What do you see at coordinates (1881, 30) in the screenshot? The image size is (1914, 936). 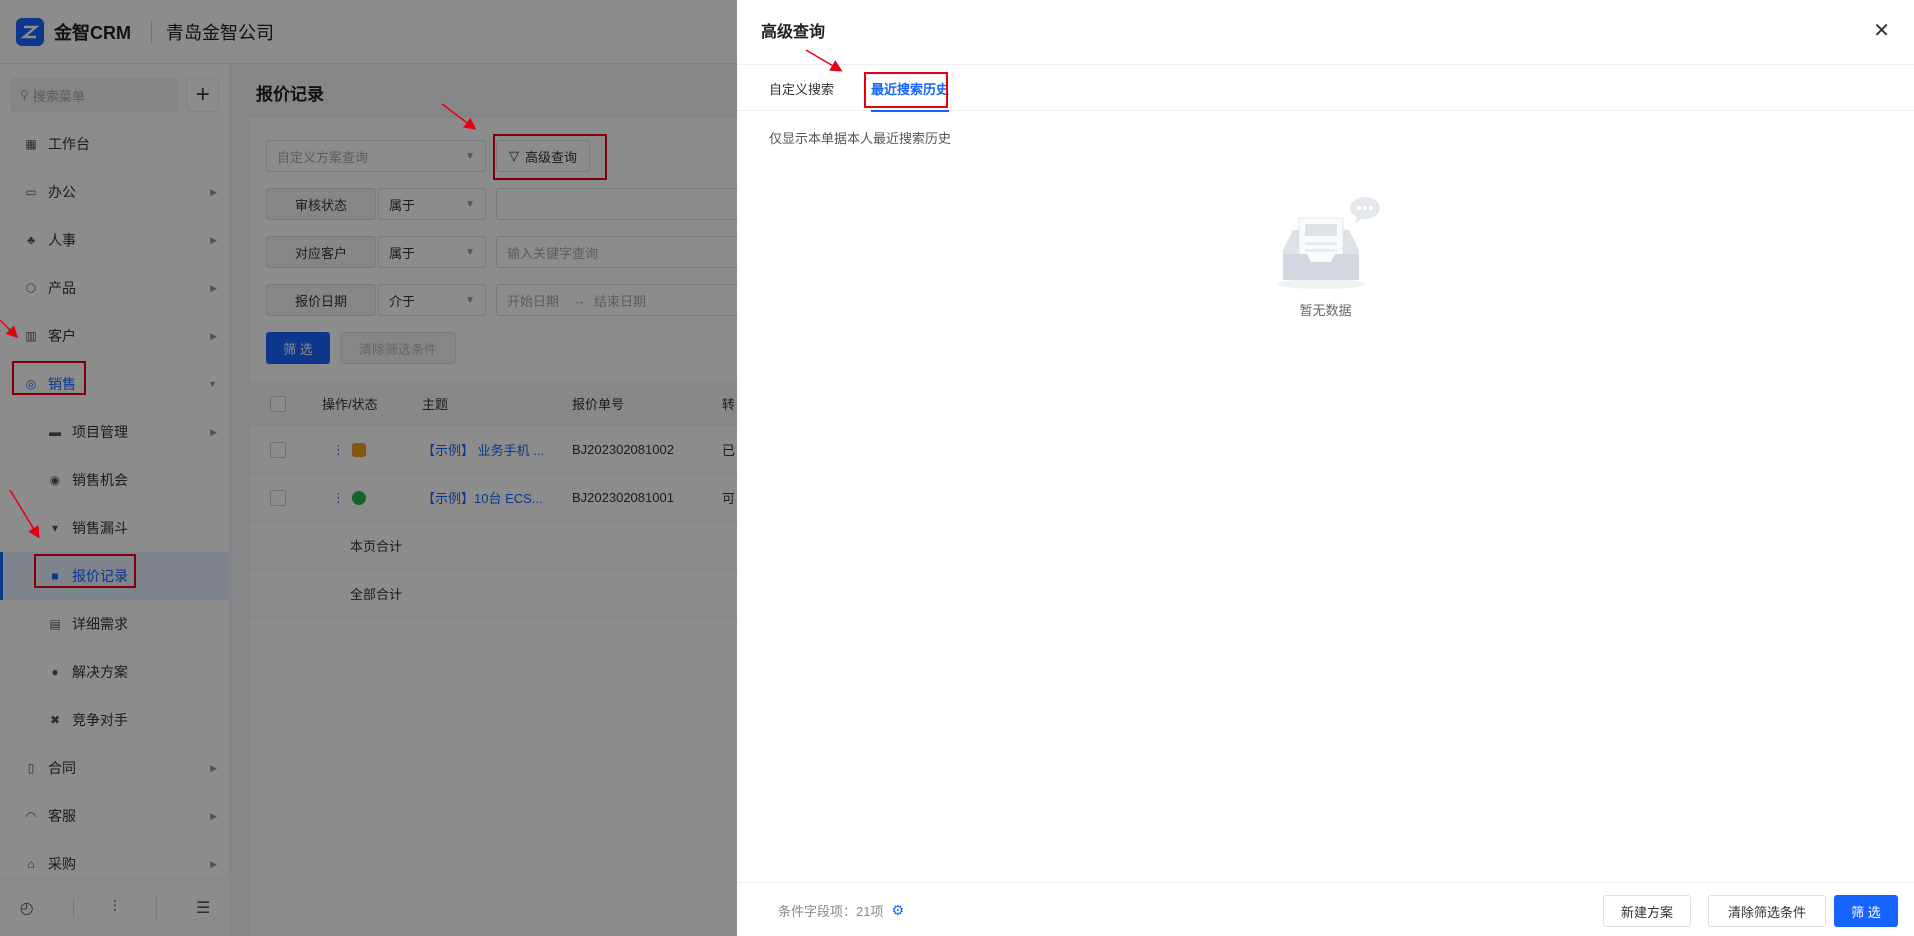 I see `close-icon: ✕` at bounding box center [1881, 30].